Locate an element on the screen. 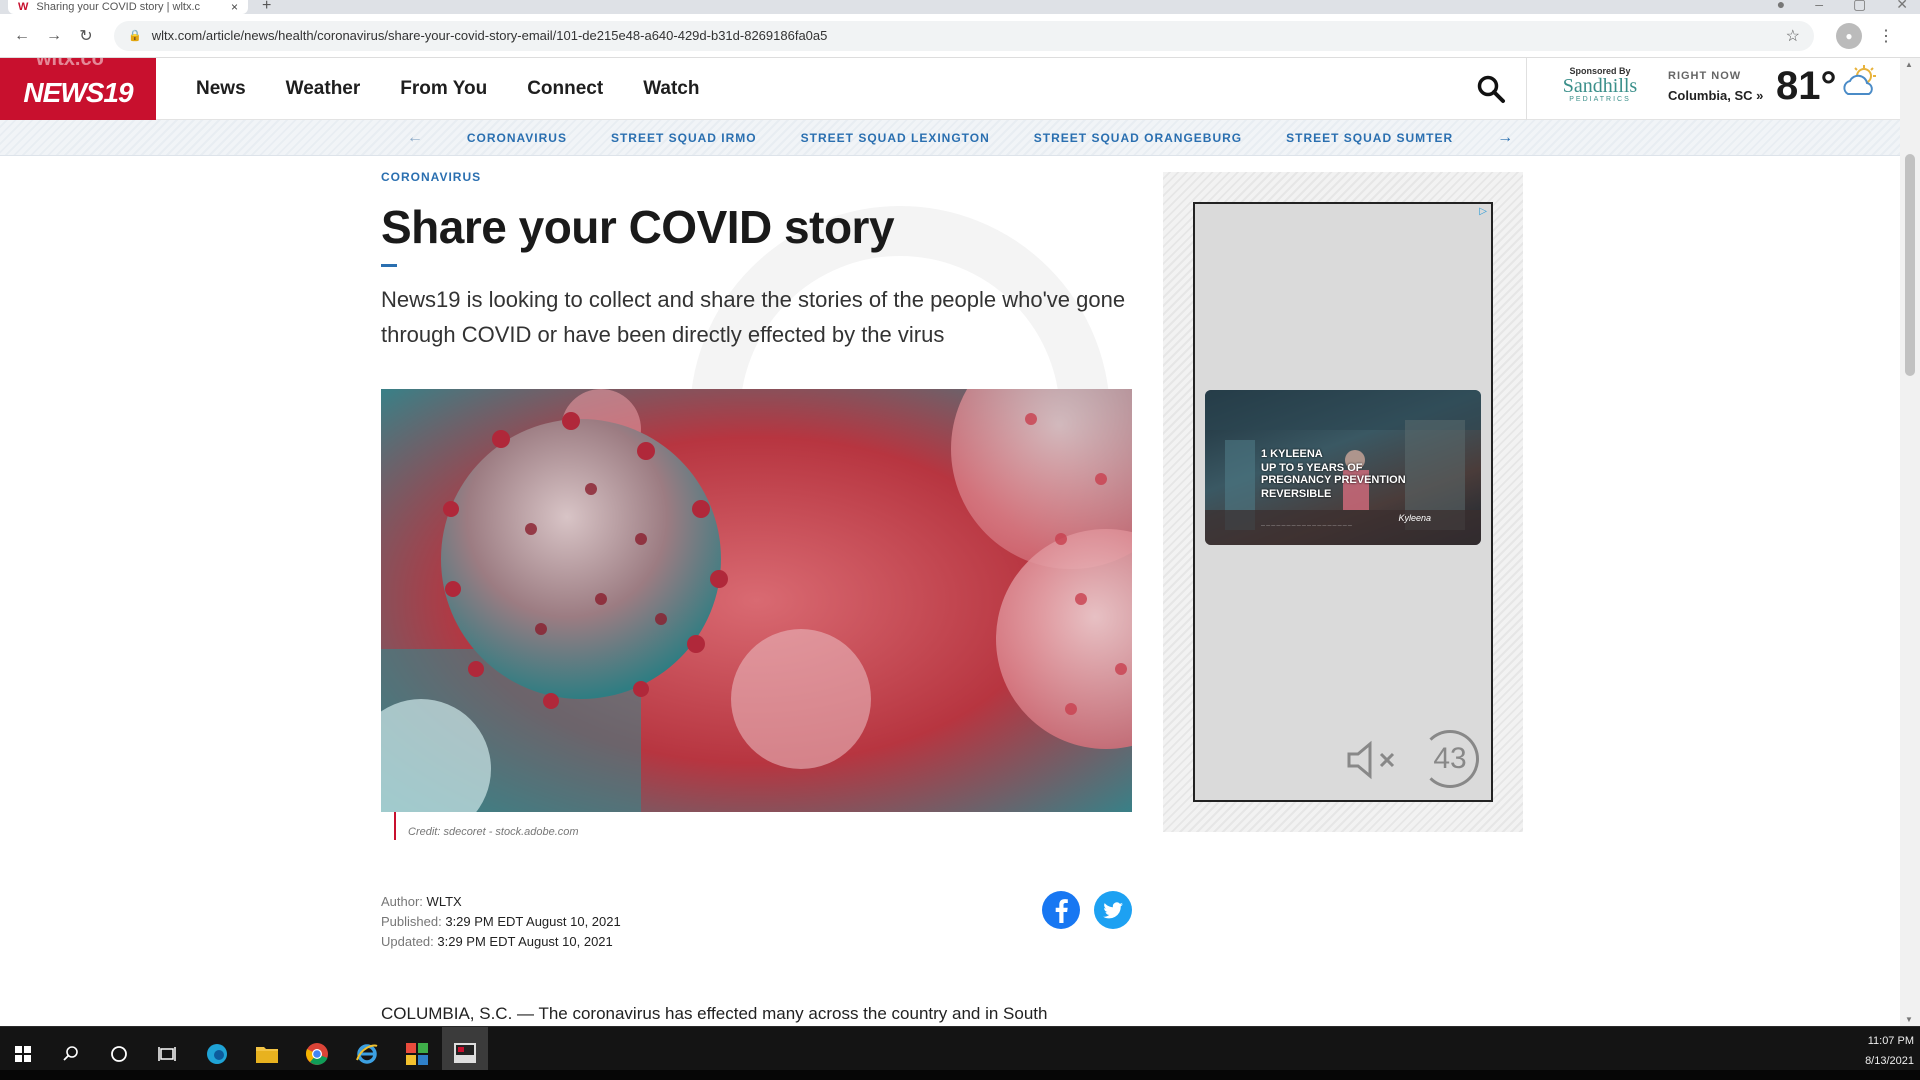 The image size is (1920, 1080). weather-sponsor: Sponsored By Sandhills PEDIATRICS is located at coordinates (1600, 84).